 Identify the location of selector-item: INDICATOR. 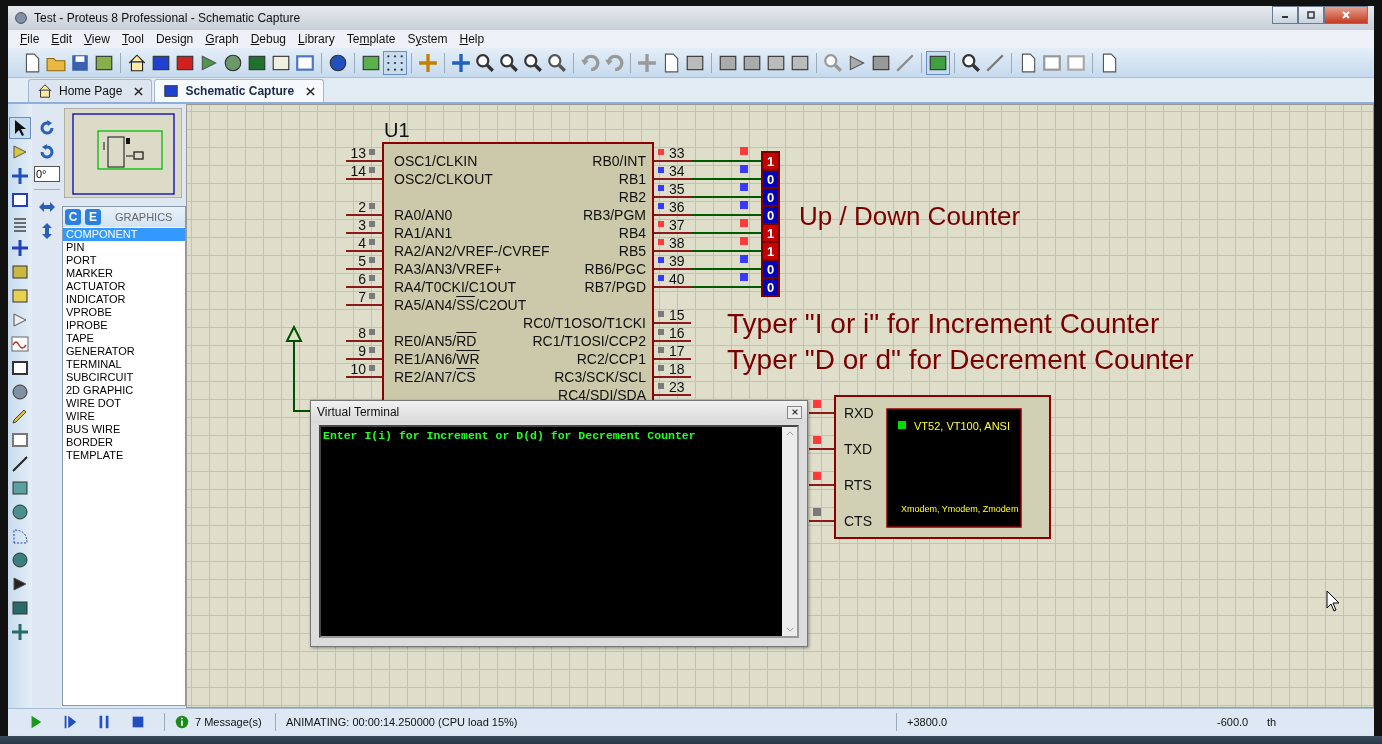
(124, 299).